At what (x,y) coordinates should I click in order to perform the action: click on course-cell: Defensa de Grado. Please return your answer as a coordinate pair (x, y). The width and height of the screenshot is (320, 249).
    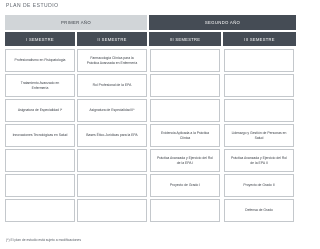
    Looking at the image, I should click on (259, 210).